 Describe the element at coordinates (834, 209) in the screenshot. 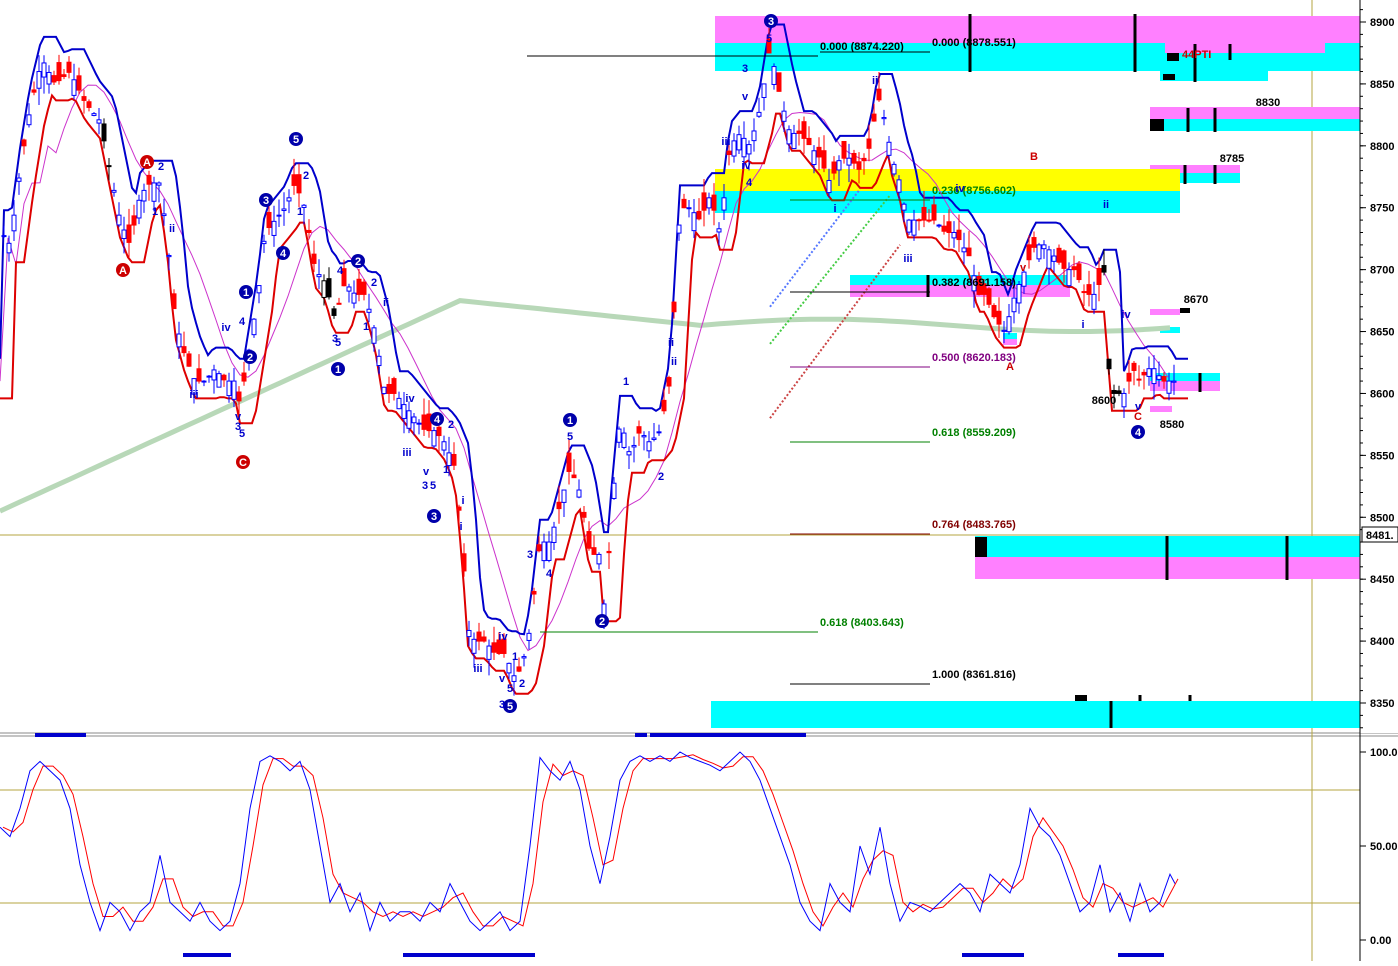

I see `wave-label: i` at that location.